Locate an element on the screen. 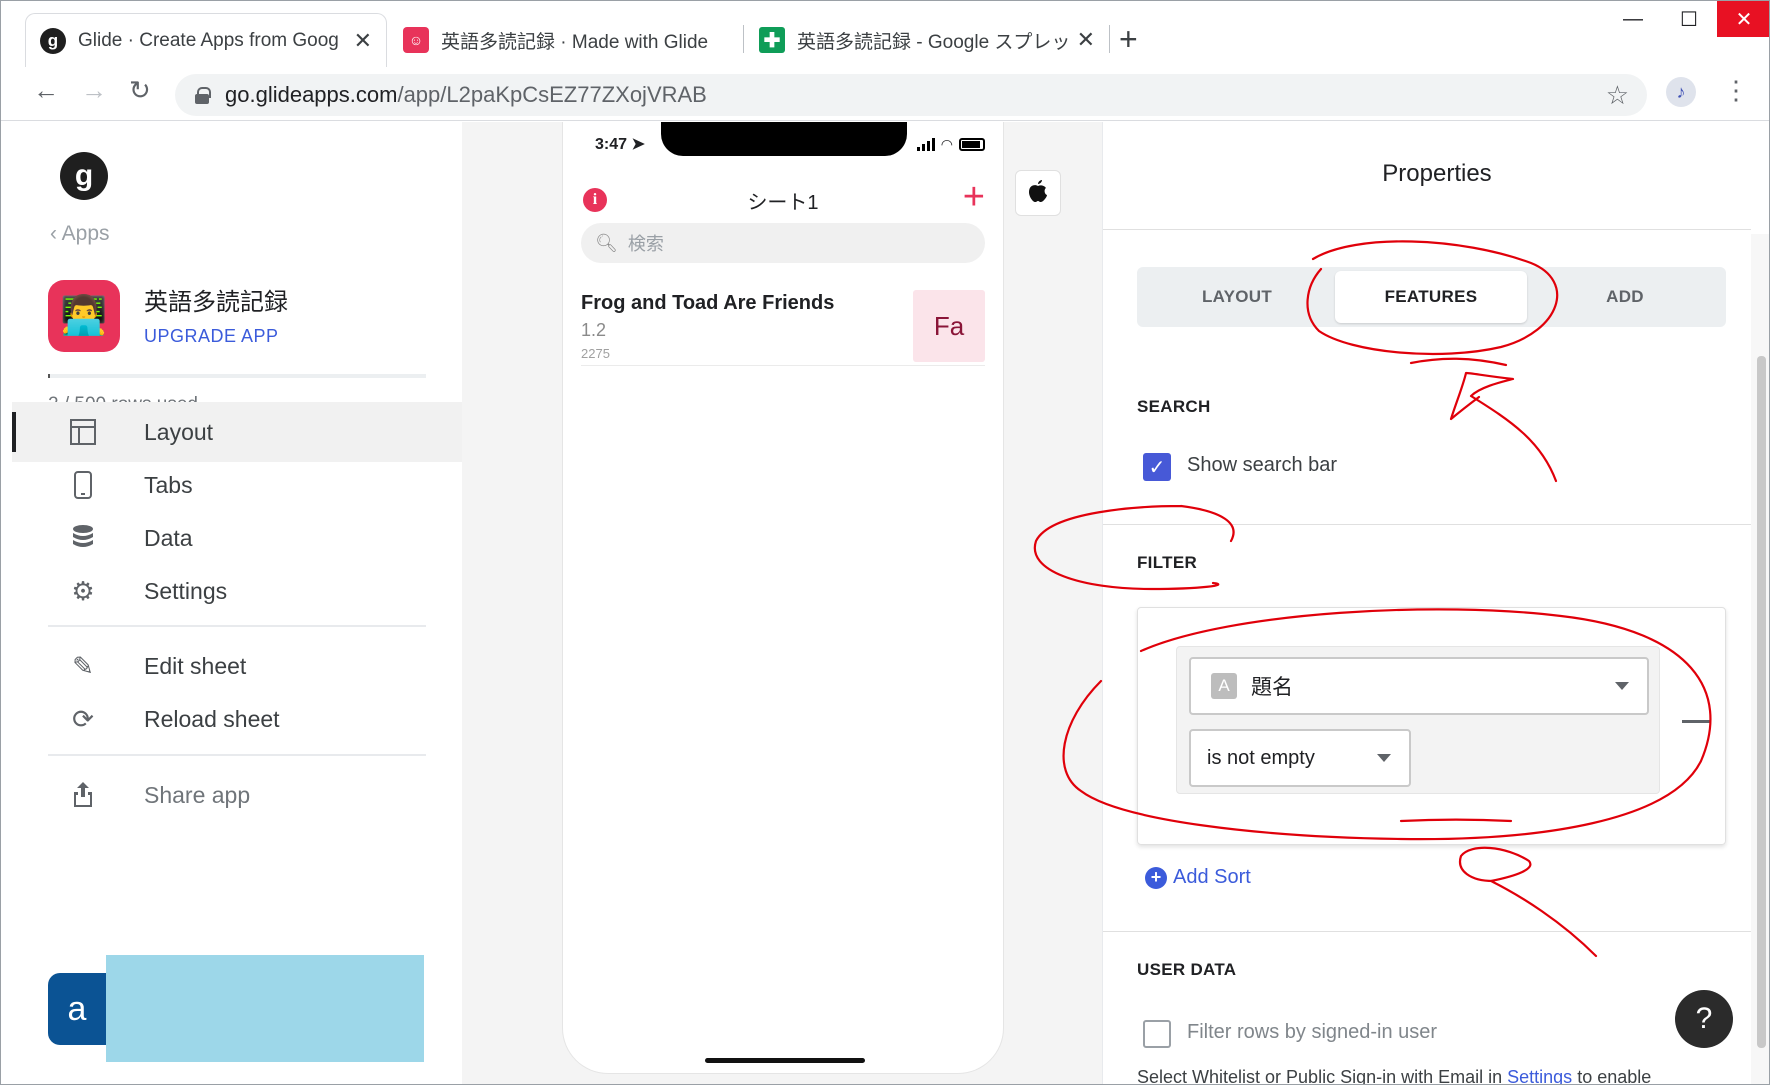  chevron-left-icon: ‹ is located at coordinates (56, 233).